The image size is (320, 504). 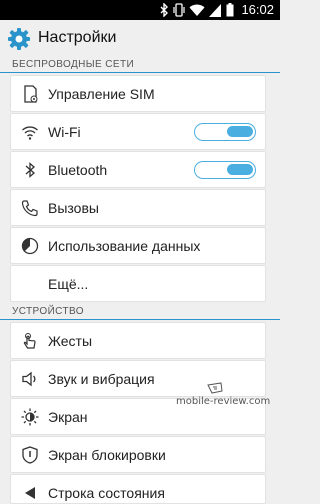 What do you see at coordinates (138, 207) in the screenshot?
I see `settings-item-calls: Вызовы` at bounding box center [138, 207].